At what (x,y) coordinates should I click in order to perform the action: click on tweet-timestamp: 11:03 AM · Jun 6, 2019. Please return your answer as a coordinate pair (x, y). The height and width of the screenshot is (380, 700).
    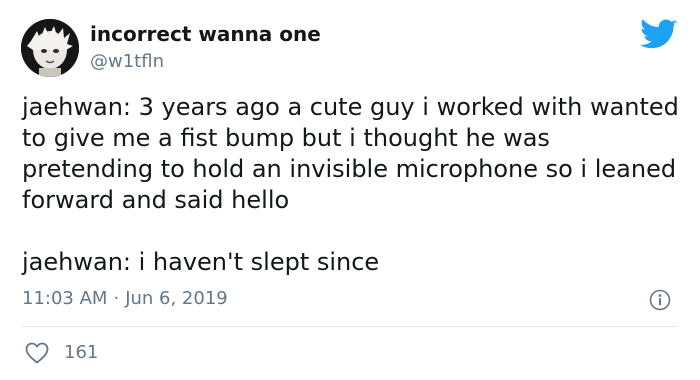
    Looking at the image, I should click on (125, 298).